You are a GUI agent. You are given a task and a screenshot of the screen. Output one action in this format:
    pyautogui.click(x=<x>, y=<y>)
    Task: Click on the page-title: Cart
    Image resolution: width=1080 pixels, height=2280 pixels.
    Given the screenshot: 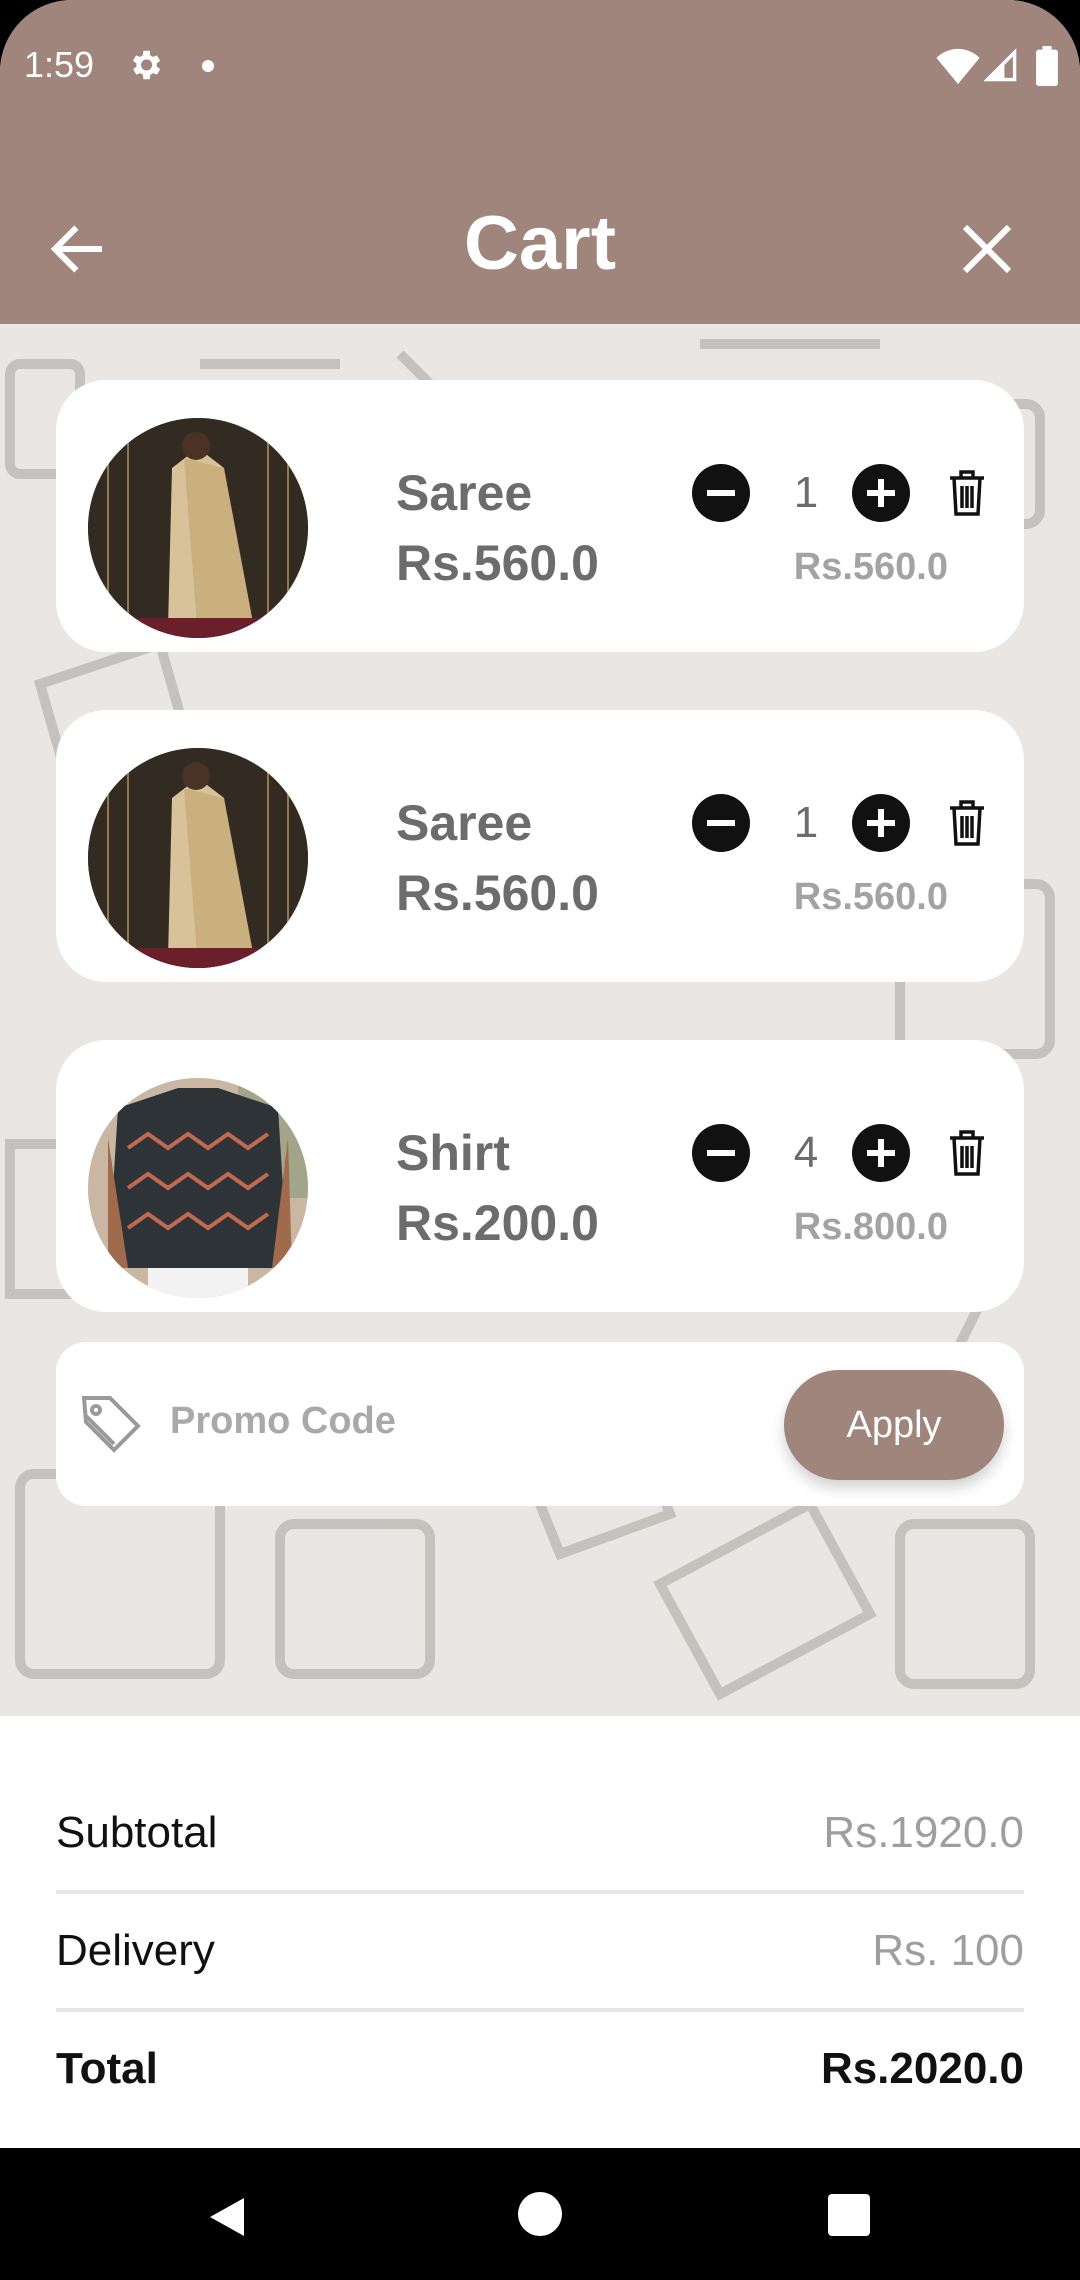 What is the action you would take?
    pyautogui.click(x=540, y=243)
    